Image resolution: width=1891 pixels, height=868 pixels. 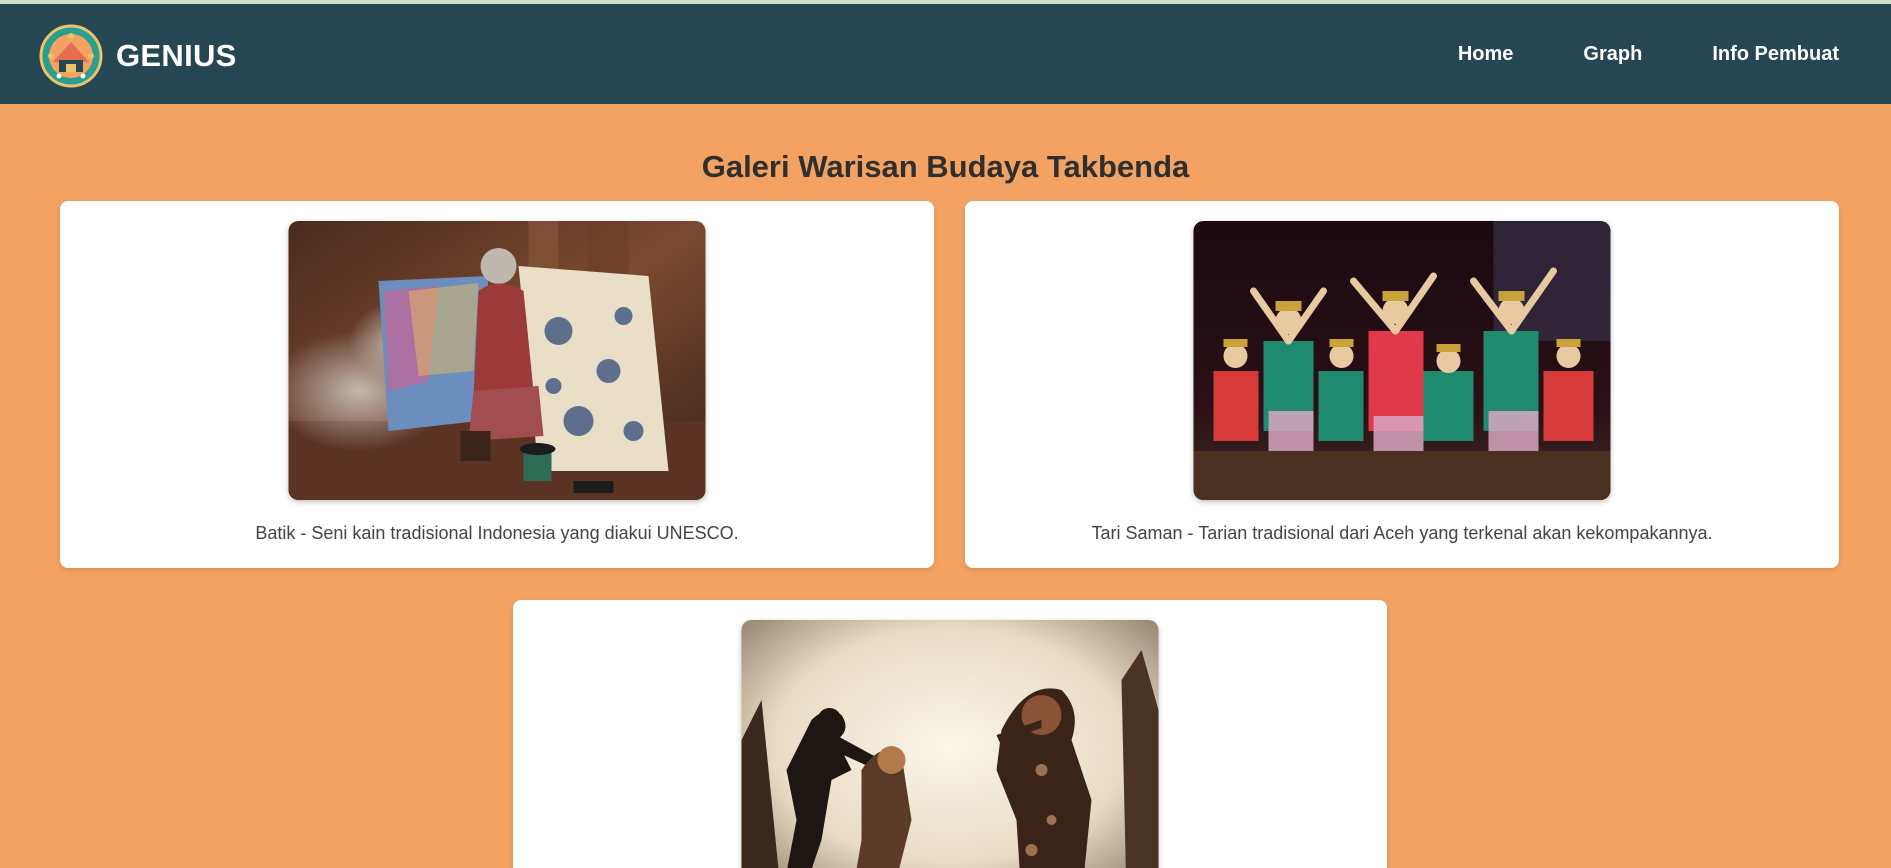 What do you see at coordinates (950, 744) in the screenshot?
I see `wayang-photo` at bounding box center [950, 744].